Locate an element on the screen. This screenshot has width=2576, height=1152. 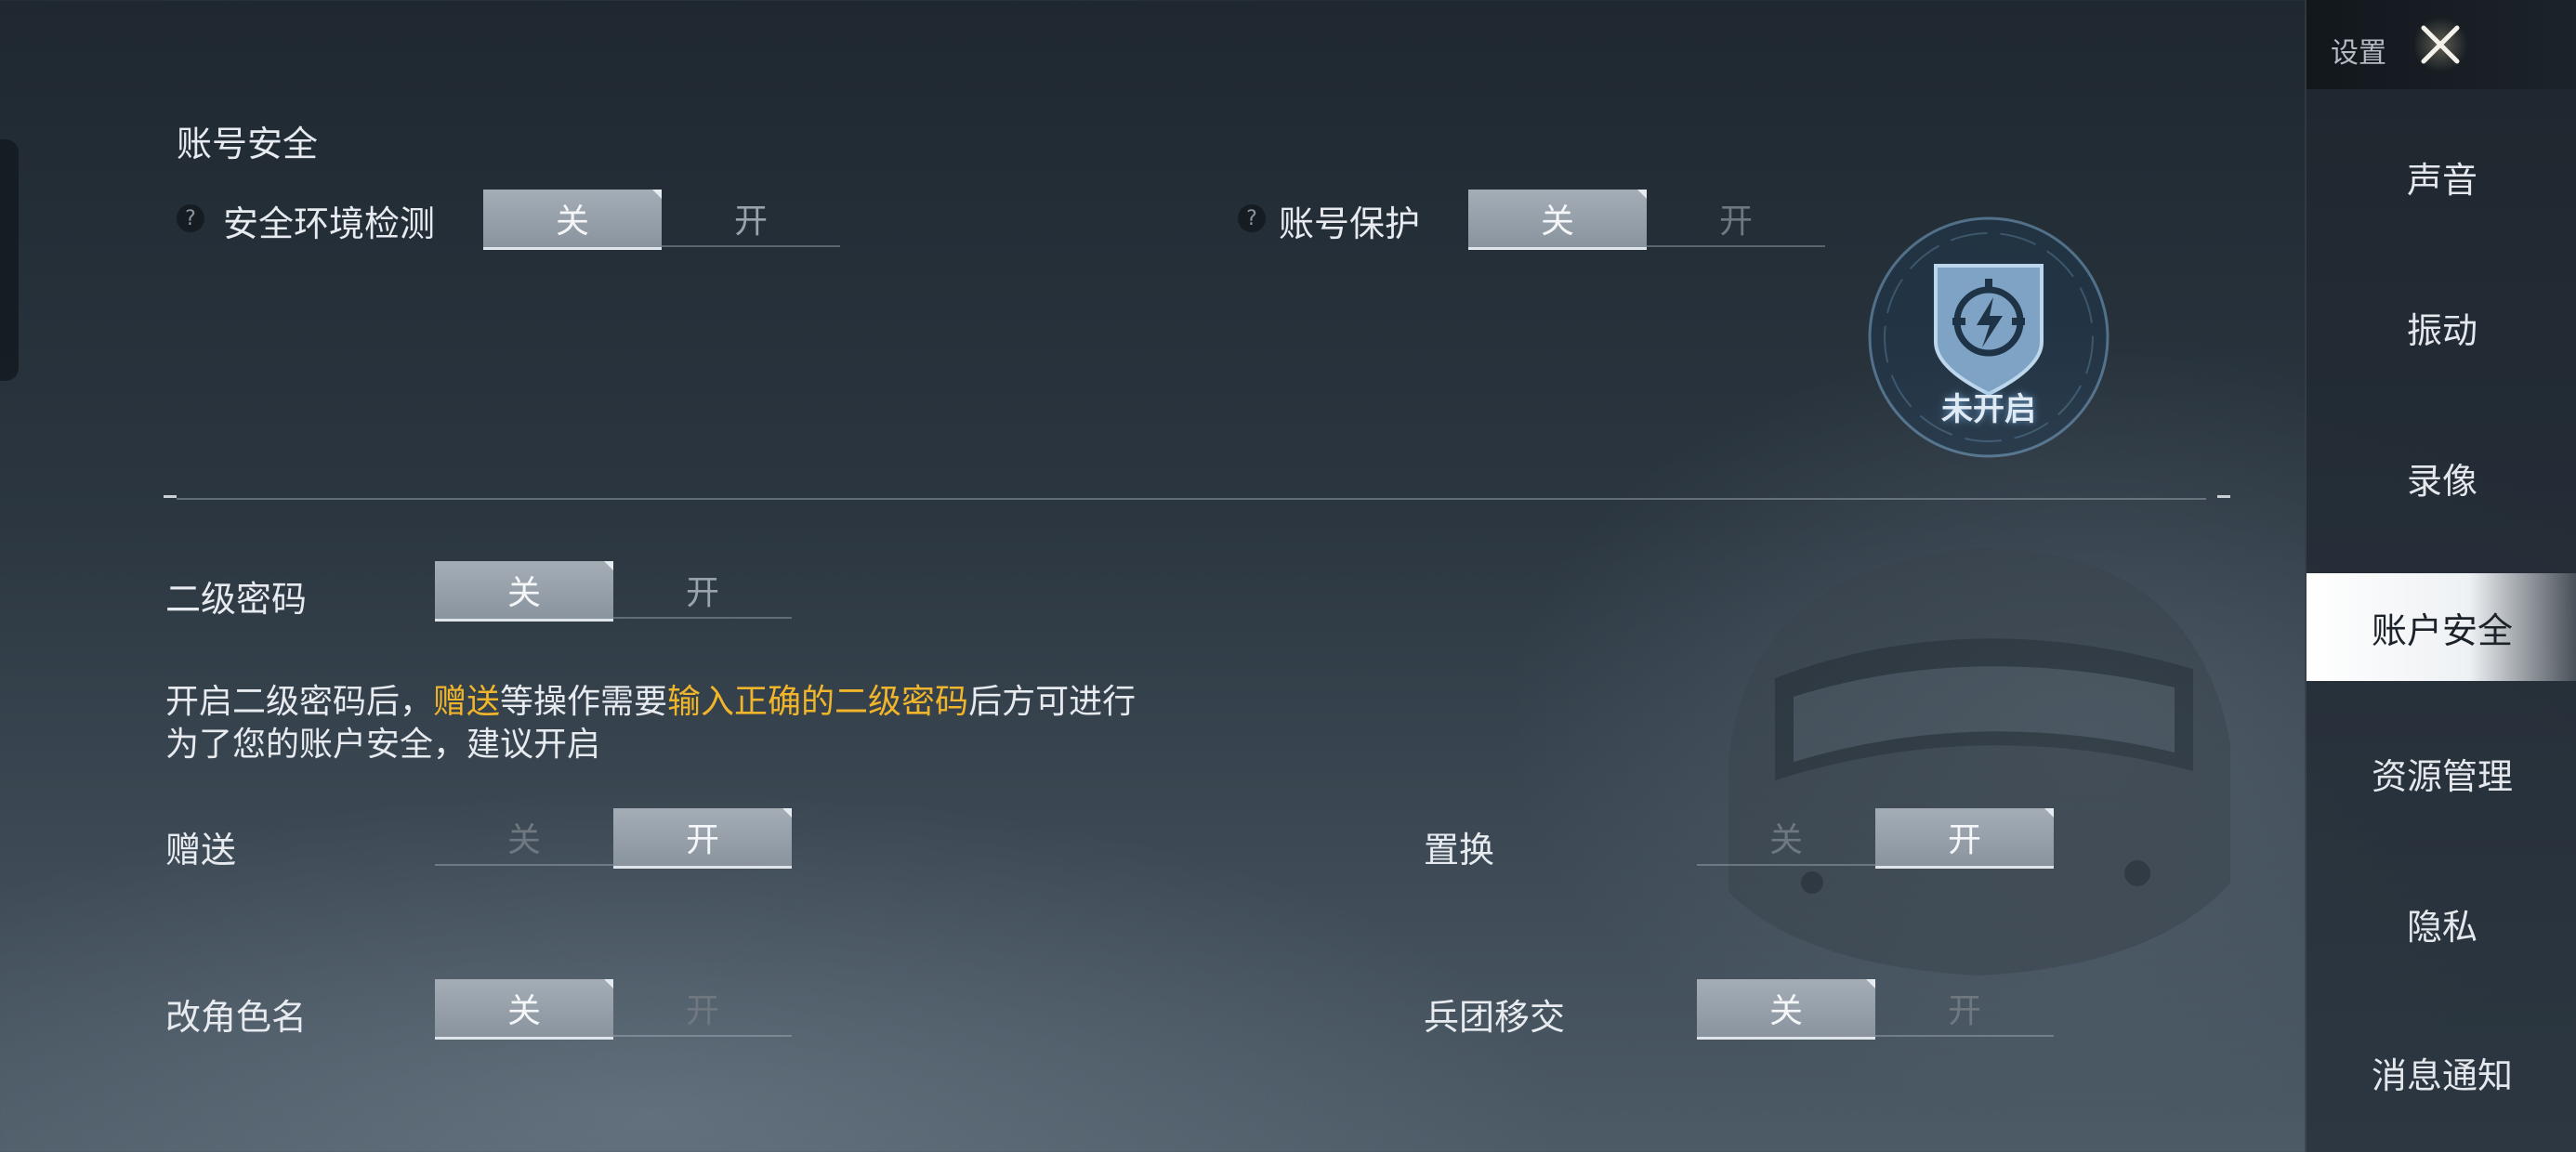
desc-text: 等操作需要 is located at coordinates (584, 702).